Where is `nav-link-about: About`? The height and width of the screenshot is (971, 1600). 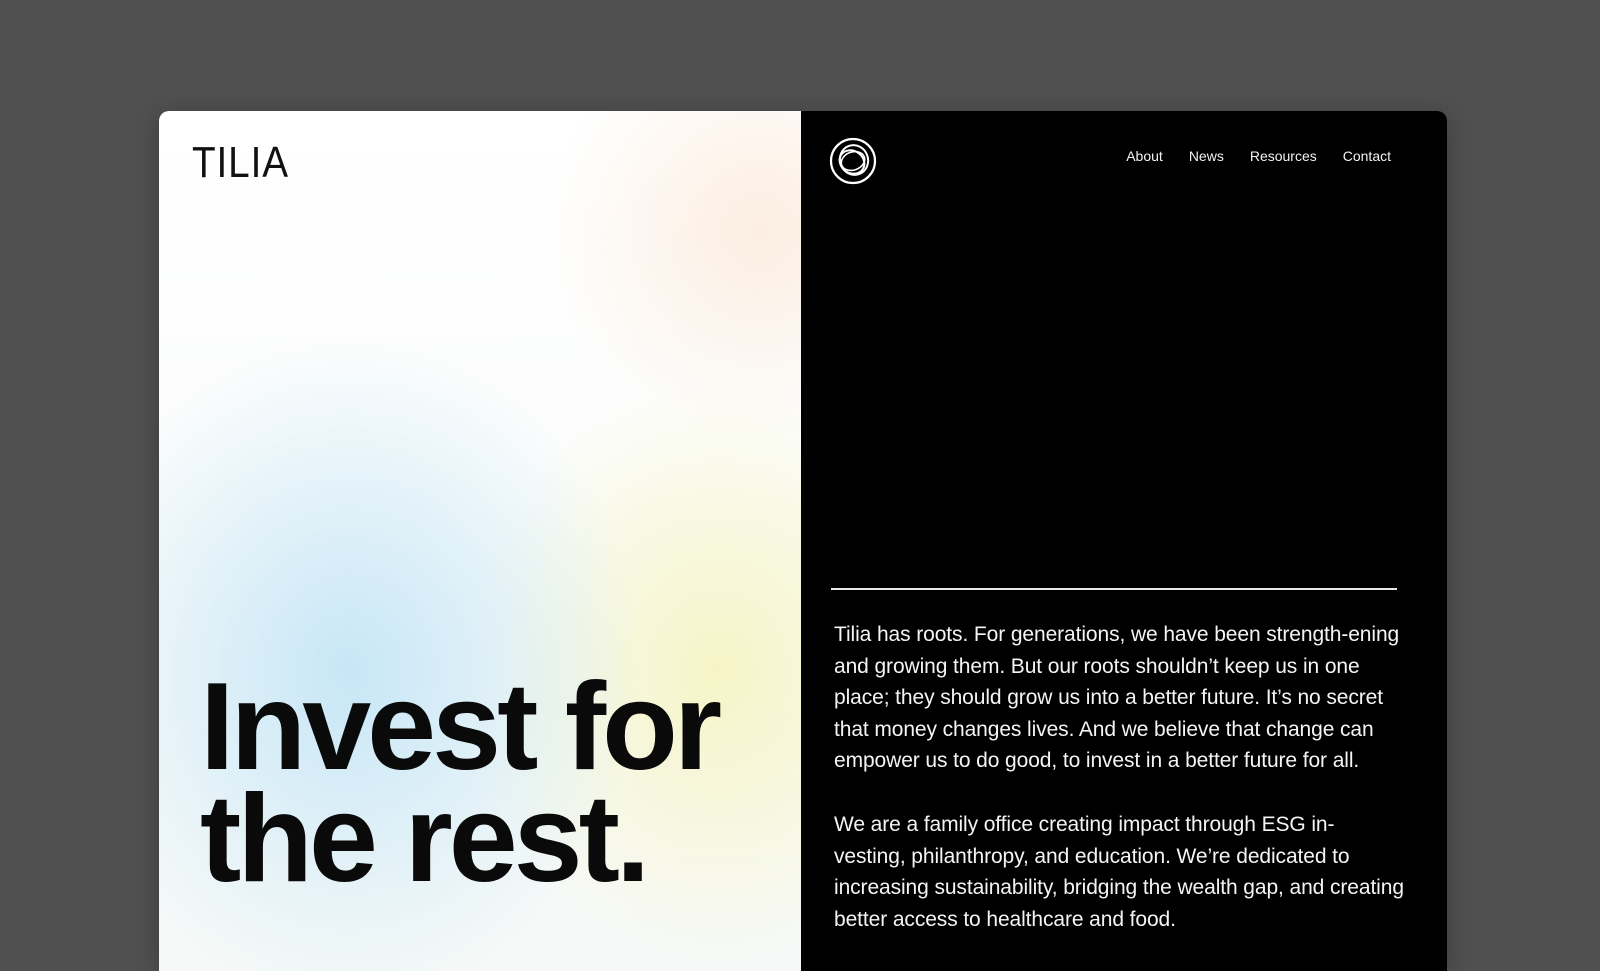 nav-link-about: About is located at coordinates (1144, 156).